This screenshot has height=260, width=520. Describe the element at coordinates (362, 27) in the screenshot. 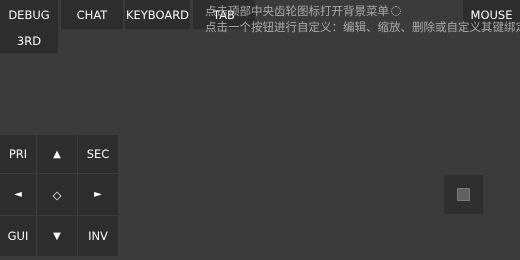

I see `hint-line-2: 点击一个按钮进行自定义：编辑、缩放、删除或自定义其键绑定。` at that location.